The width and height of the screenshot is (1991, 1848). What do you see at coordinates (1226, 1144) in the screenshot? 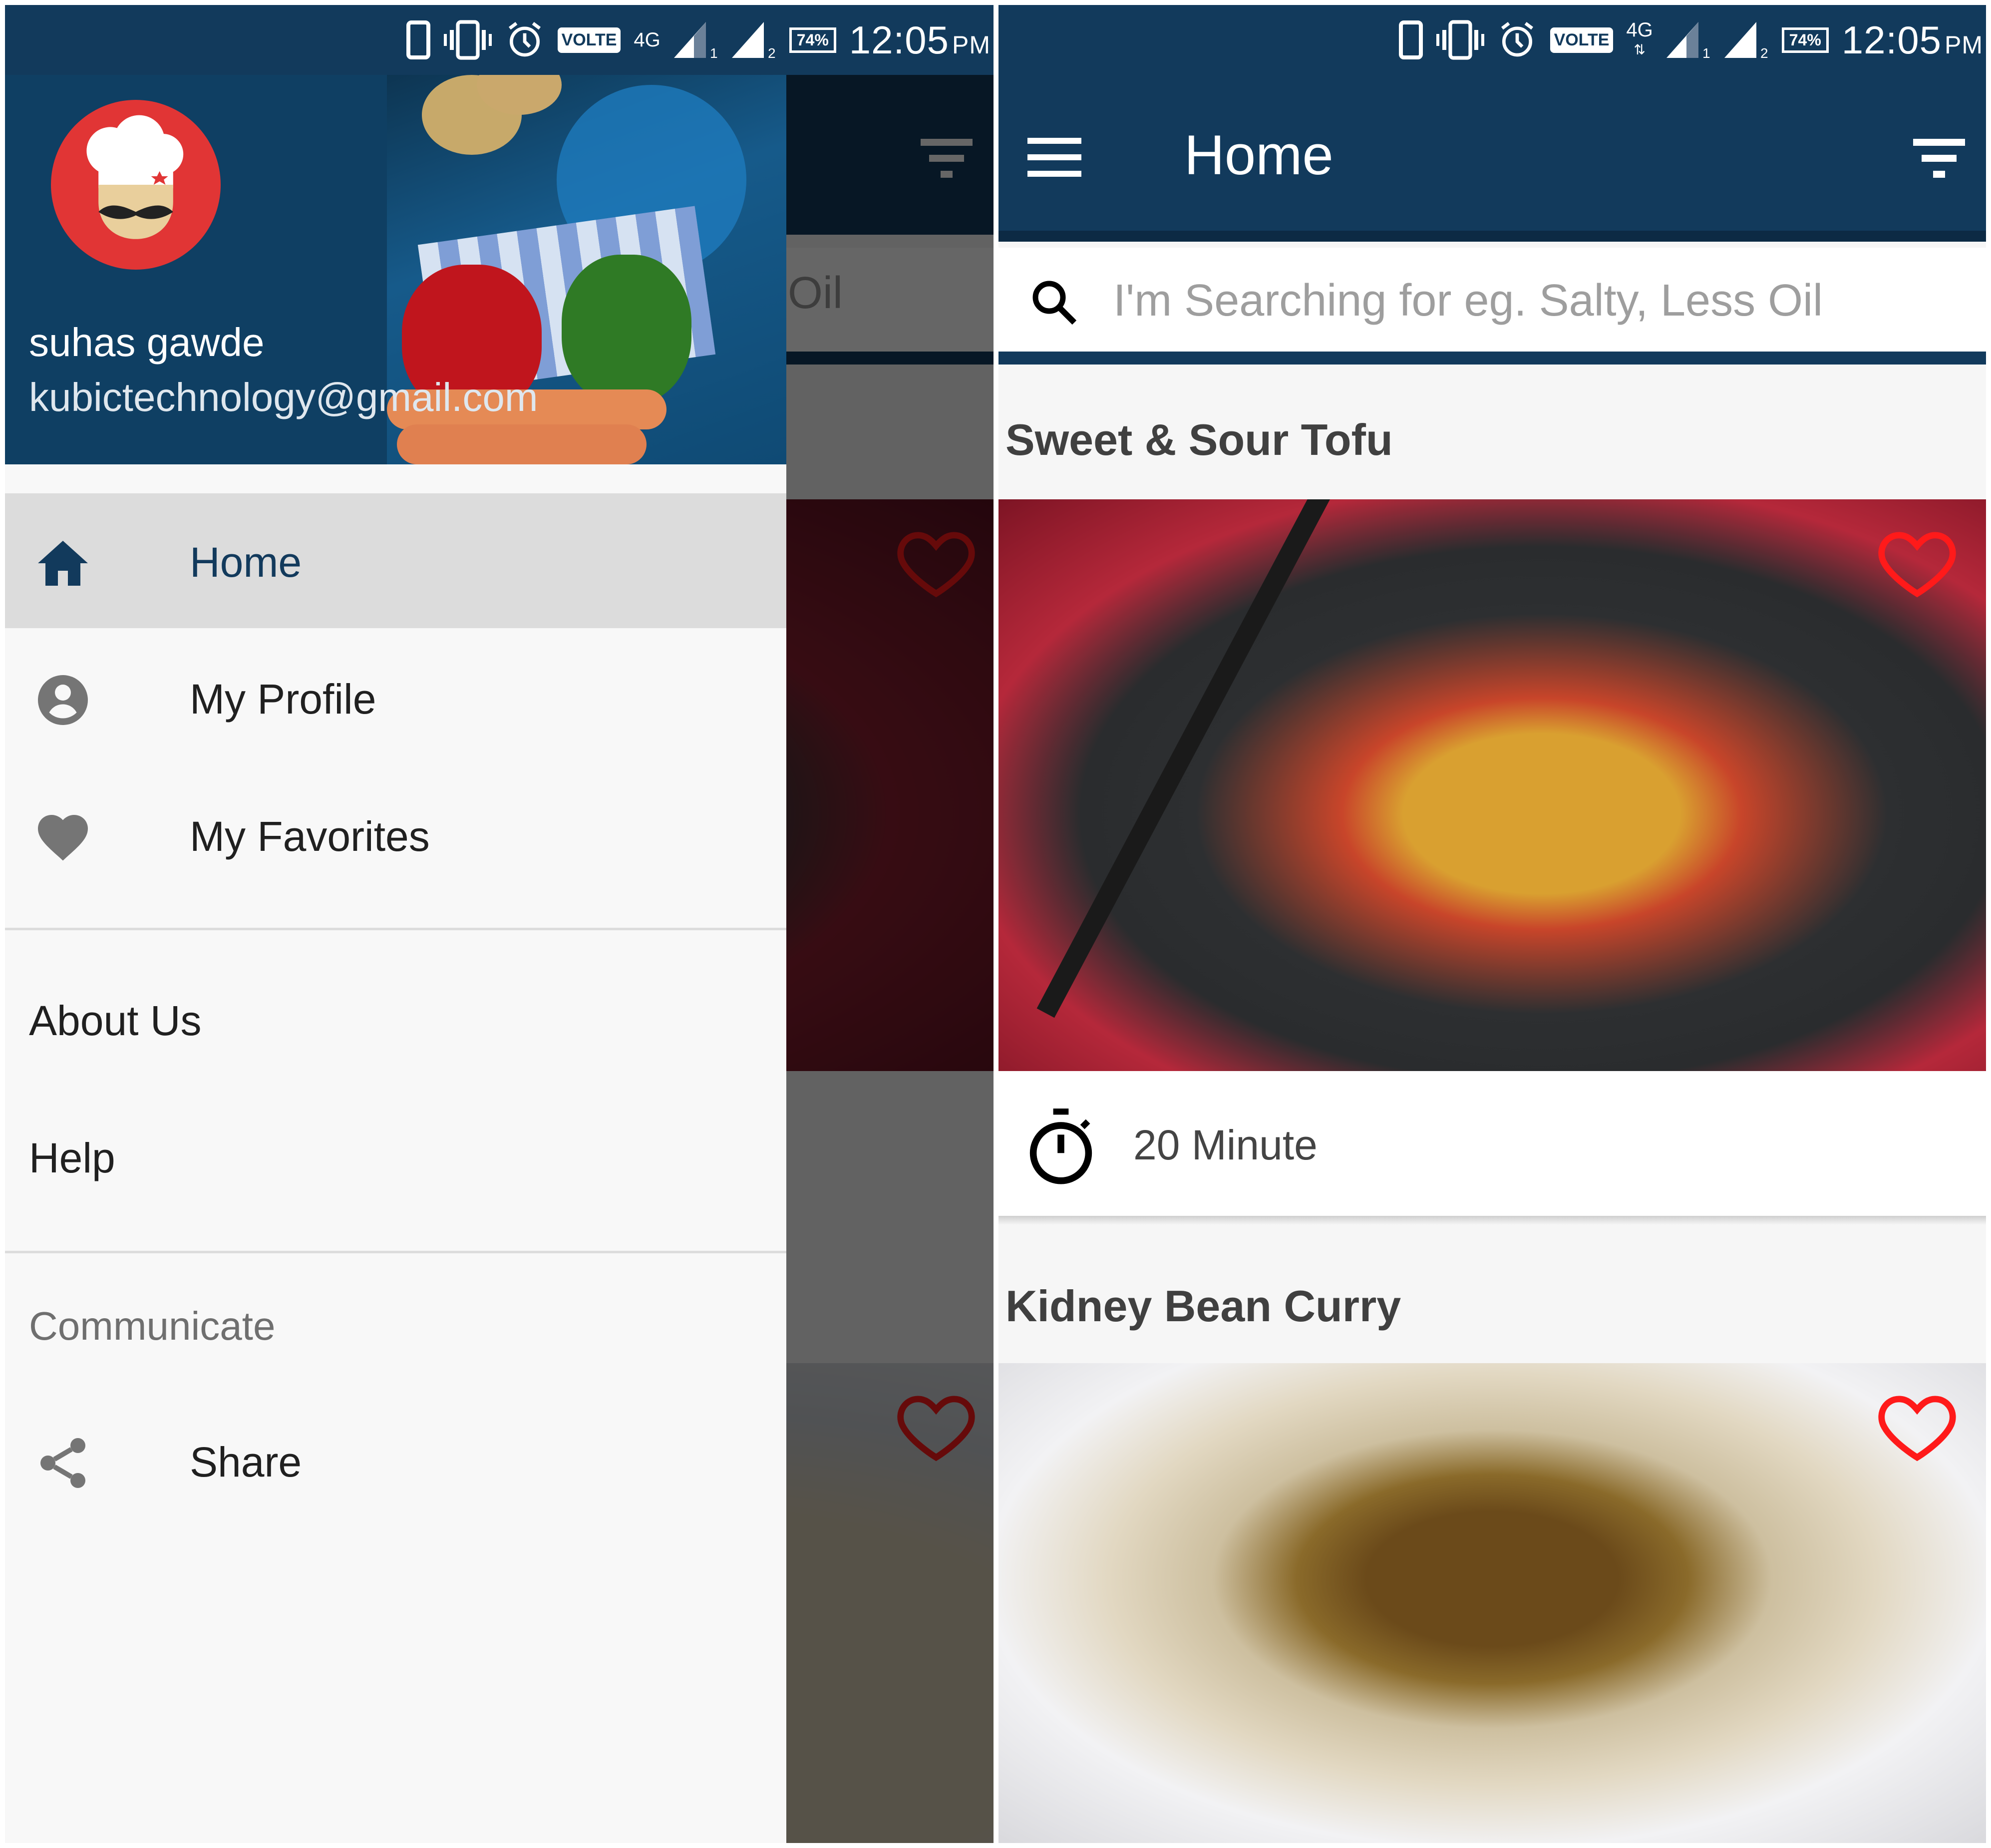
I see `recipe-time: 20 Minute` at bounding box center [1226, 1144].